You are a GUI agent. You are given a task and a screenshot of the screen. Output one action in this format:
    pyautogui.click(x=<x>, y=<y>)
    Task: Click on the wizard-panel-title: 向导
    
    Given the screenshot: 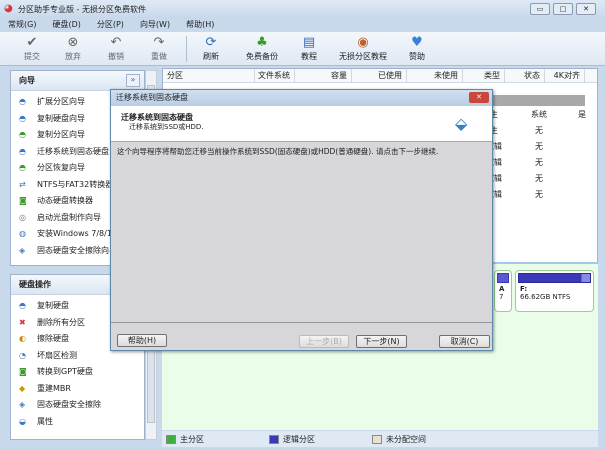 What is the action you would take?
    pyautogui.click(x=77, y=81)
    